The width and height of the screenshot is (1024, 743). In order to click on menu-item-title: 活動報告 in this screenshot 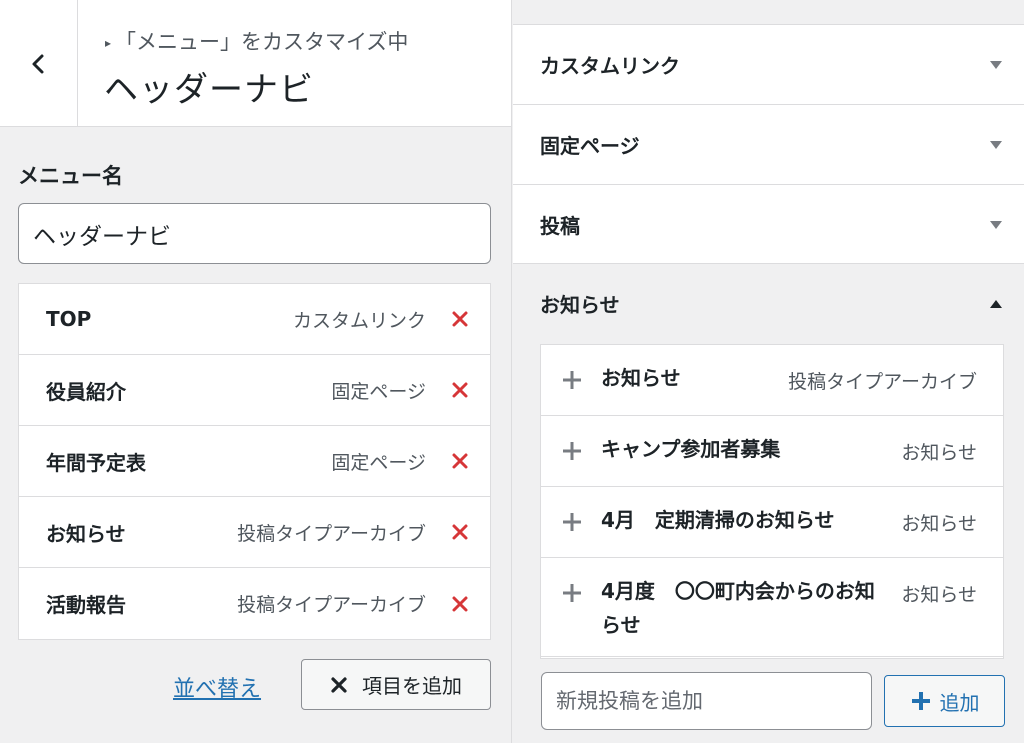, I will do `click(86, 605)`.